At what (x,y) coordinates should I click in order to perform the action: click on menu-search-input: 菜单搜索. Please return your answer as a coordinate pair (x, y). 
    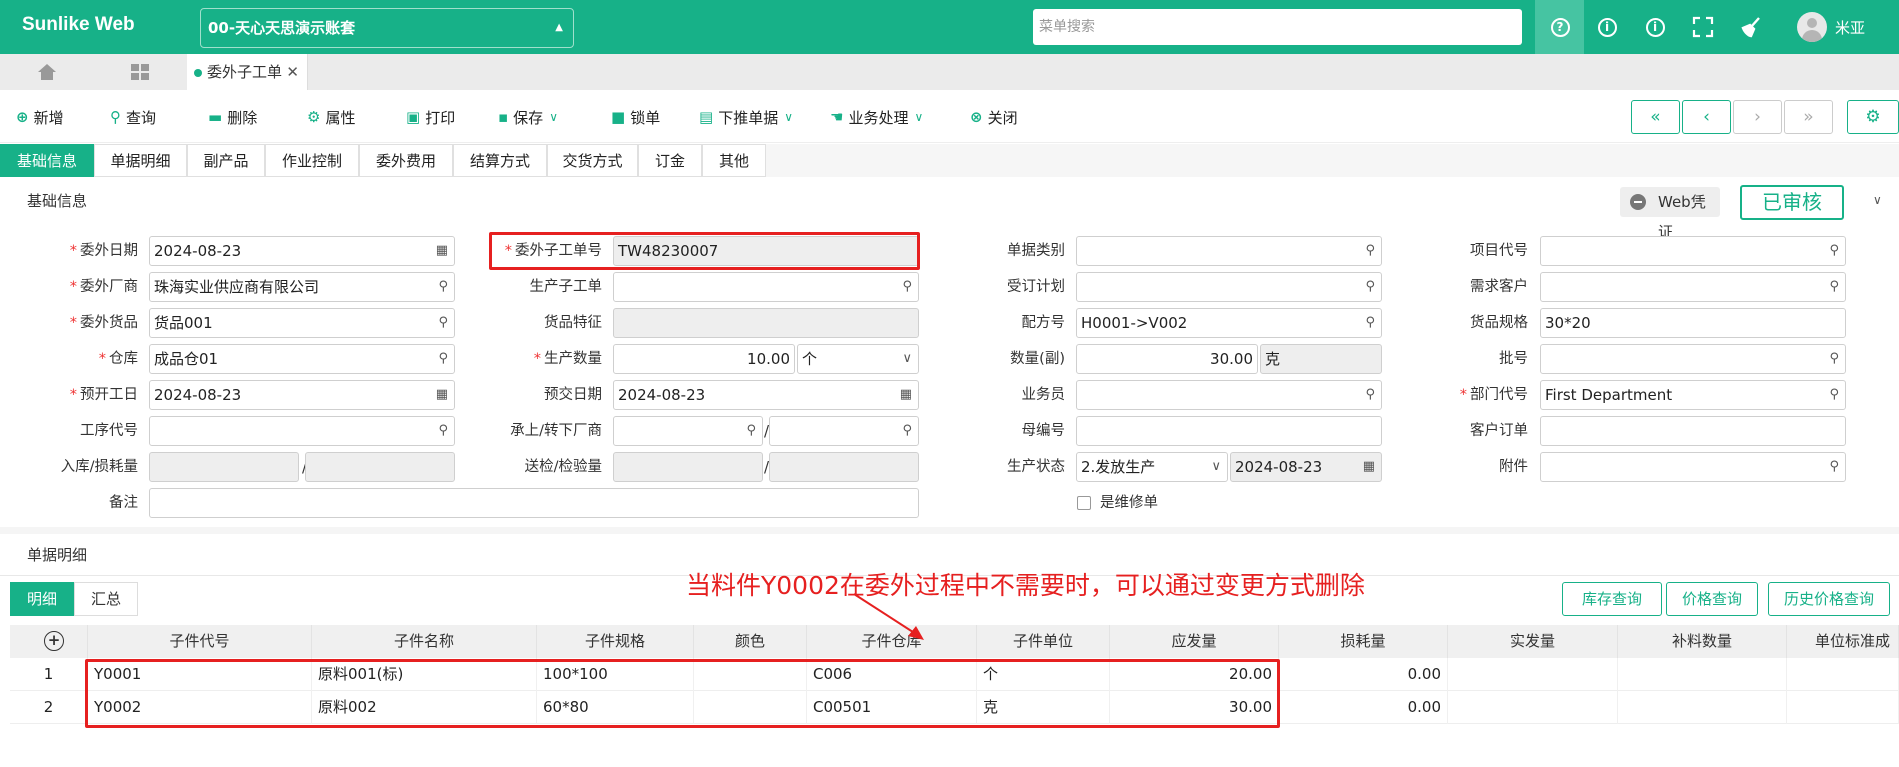
    Looking at the image, I should click on (1277, 27).